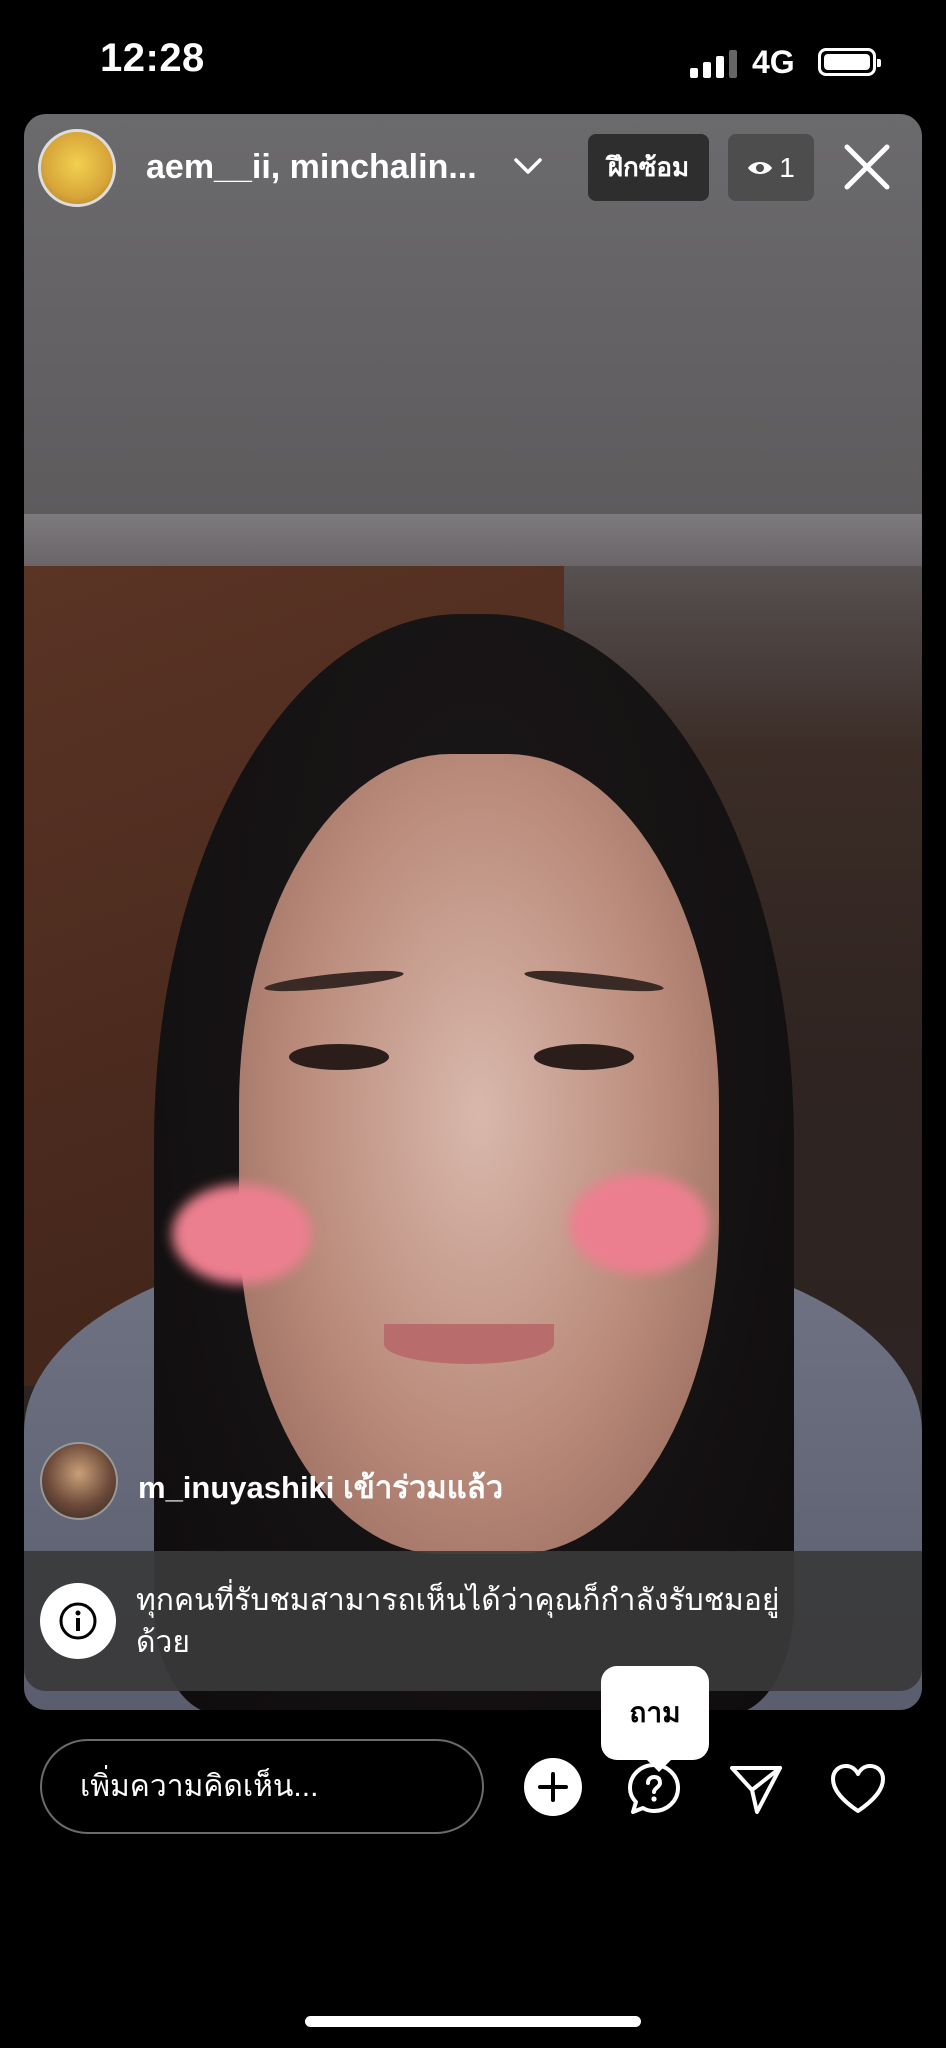 Image resolution: width=946 pixels, height=2048 pixels. What do you see at coordinates (469, 1344) in the screenshot?
I see `mouth` at bounding box center [469, 1344].